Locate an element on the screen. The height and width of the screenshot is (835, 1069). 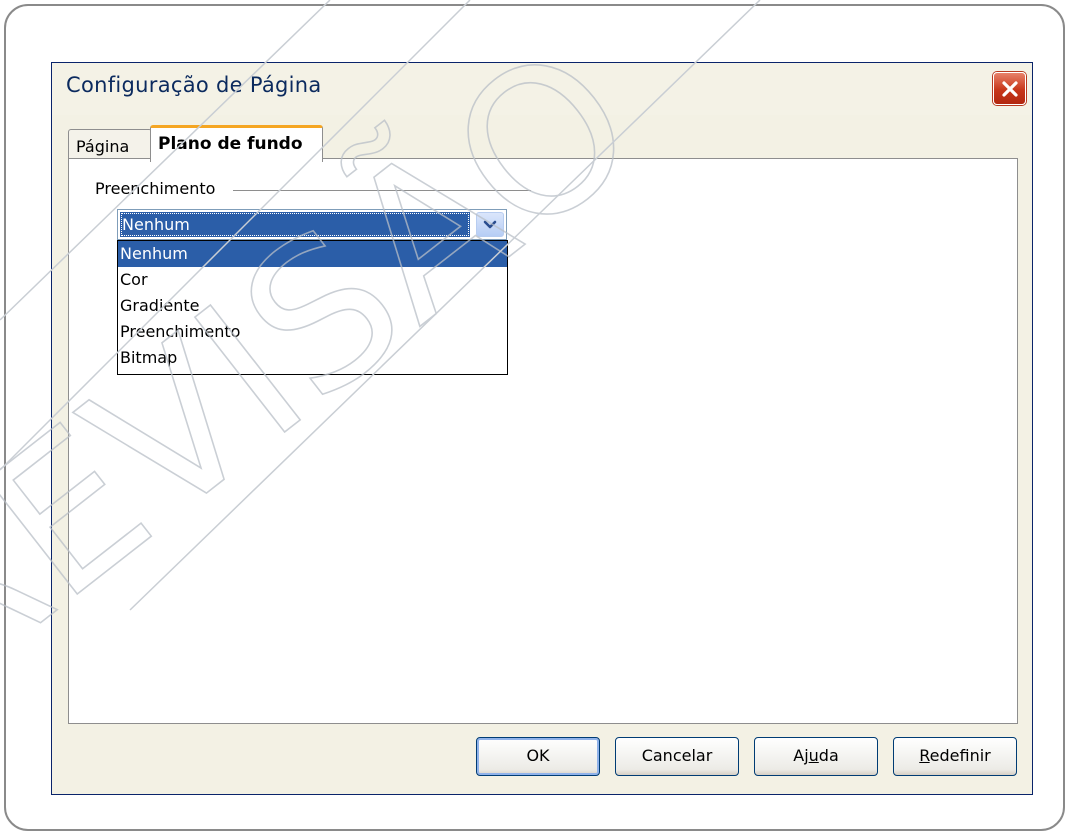
help-button: Ajuda is located at coordinates (816, 756).